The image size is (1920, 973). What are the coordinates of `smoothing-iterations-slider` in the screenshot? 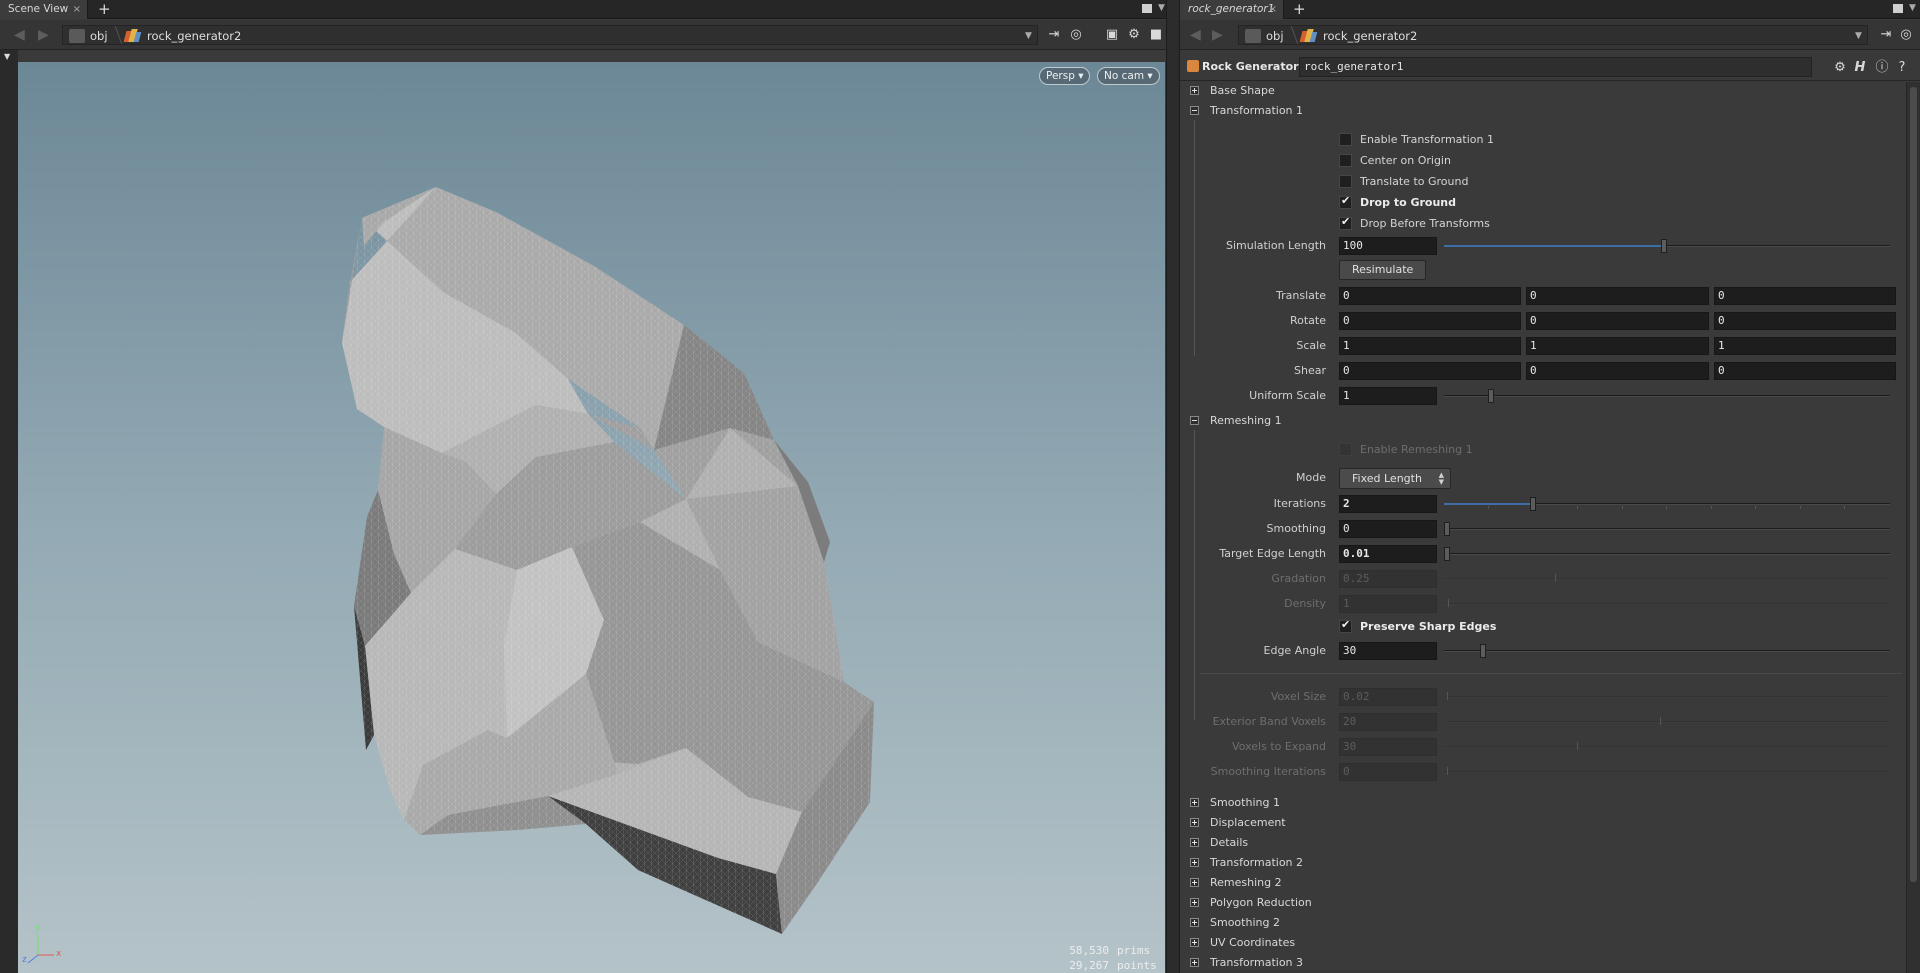 It's located at (1667, 771).